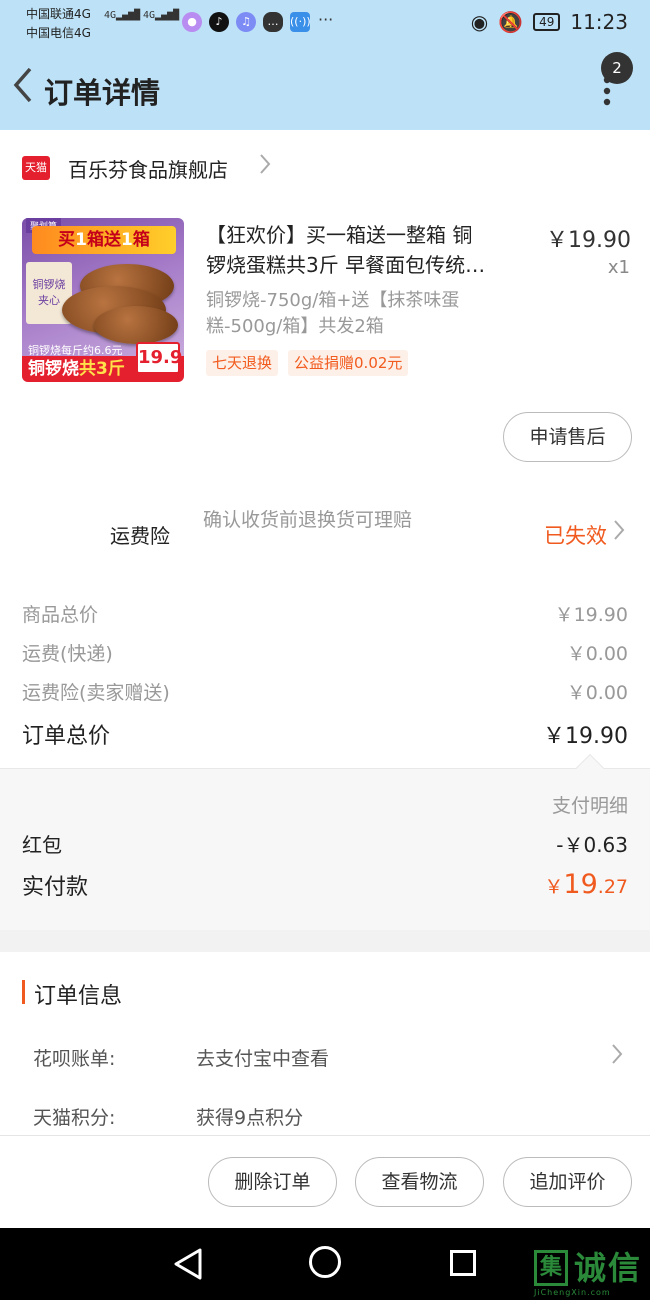 The height and width of the screenshot is (1300, 650). Describe the element at coordinates (66, 736) in the screenshot. I see `order-total-label: 订单总价` at that location.